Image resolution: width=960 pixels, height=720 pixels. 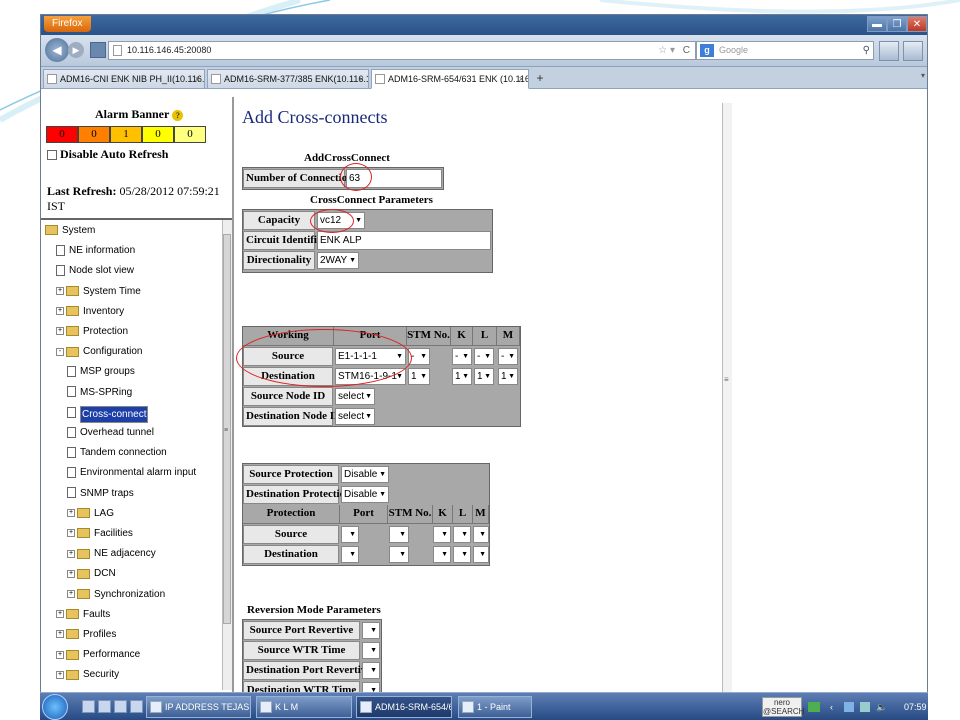 I want to click on search-box: g Google ⚲, so click(x=785, y=50).